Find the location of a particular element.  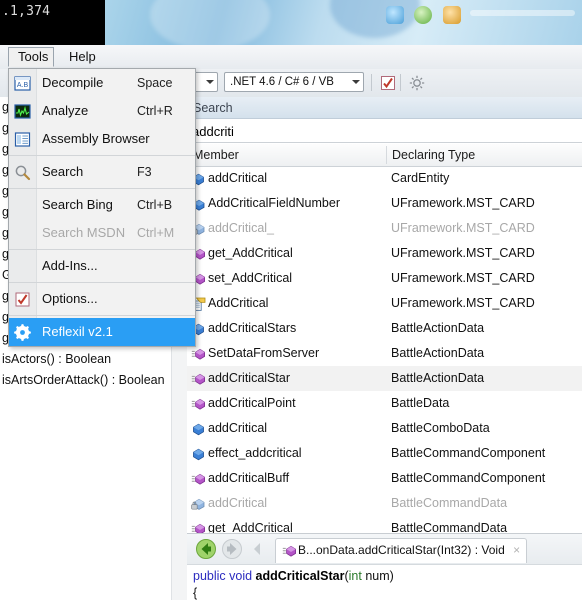

console-text: .1,374 is located at coordinates (26, 11).